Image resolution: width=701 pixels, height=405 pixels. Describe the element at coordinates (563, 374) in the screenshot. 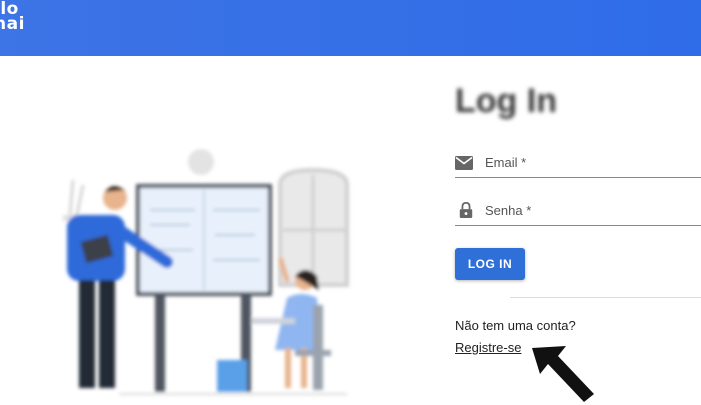

I see `arrow-pointer-icon` at that location.